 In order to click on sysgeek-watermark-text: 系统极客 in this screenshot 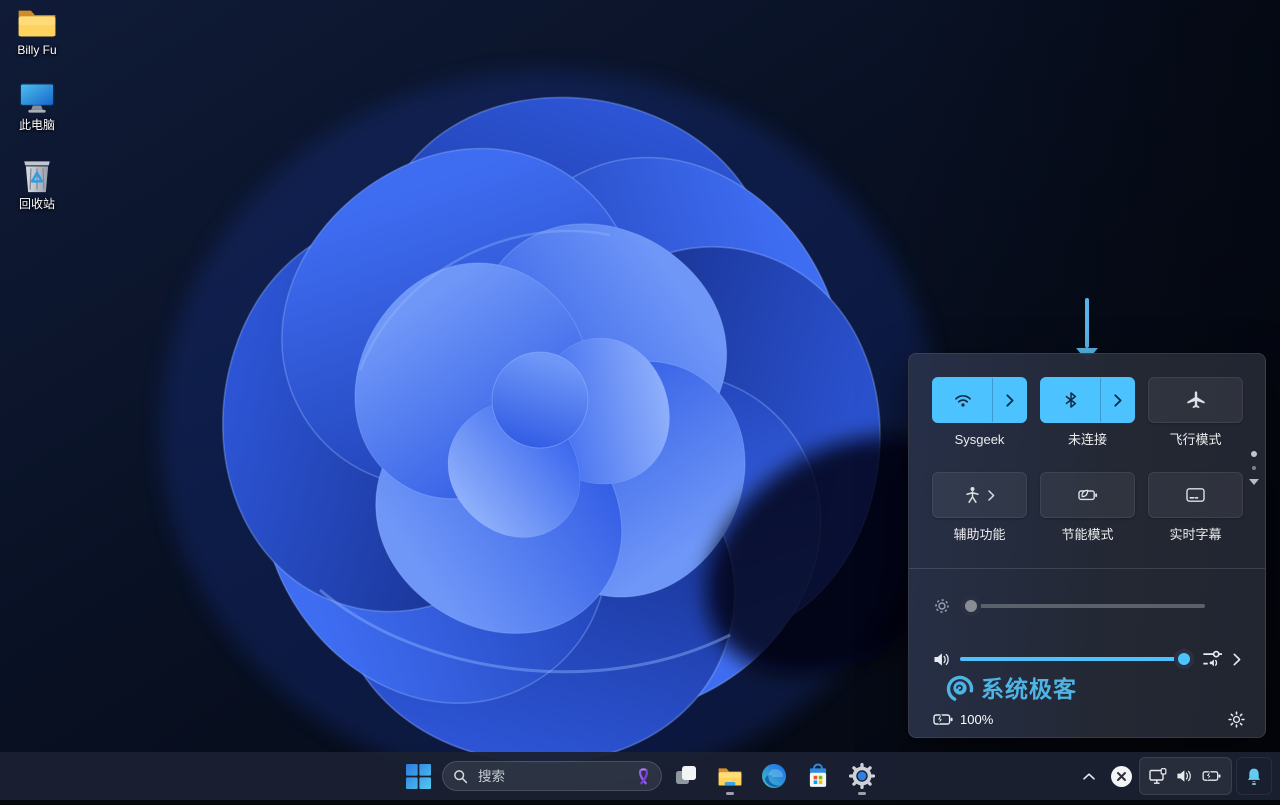, I will do `click(1029, 689)`.